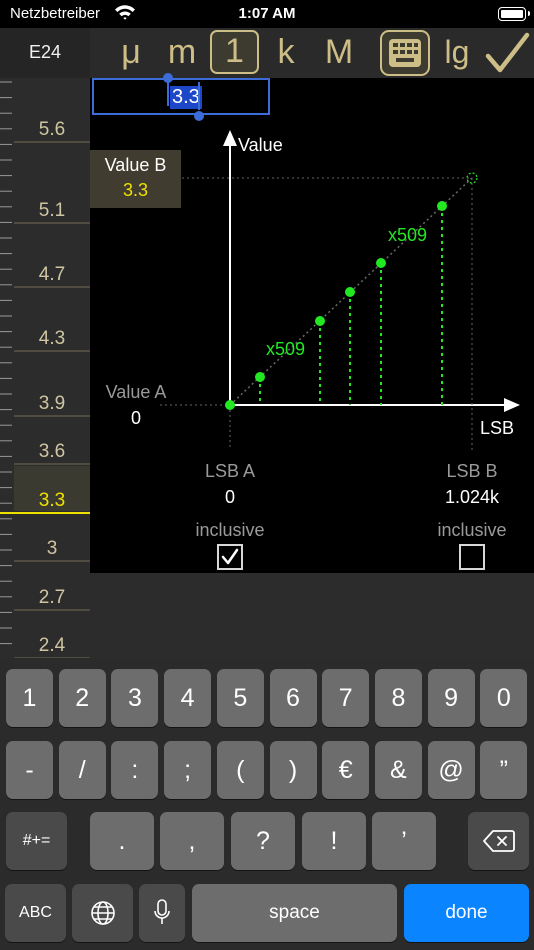 This screenshot has width=534, height=950. What do you see at coordinates (135, 770) in the screenshot?
I see `symbol-key: :` at bounding box center [135, 770].